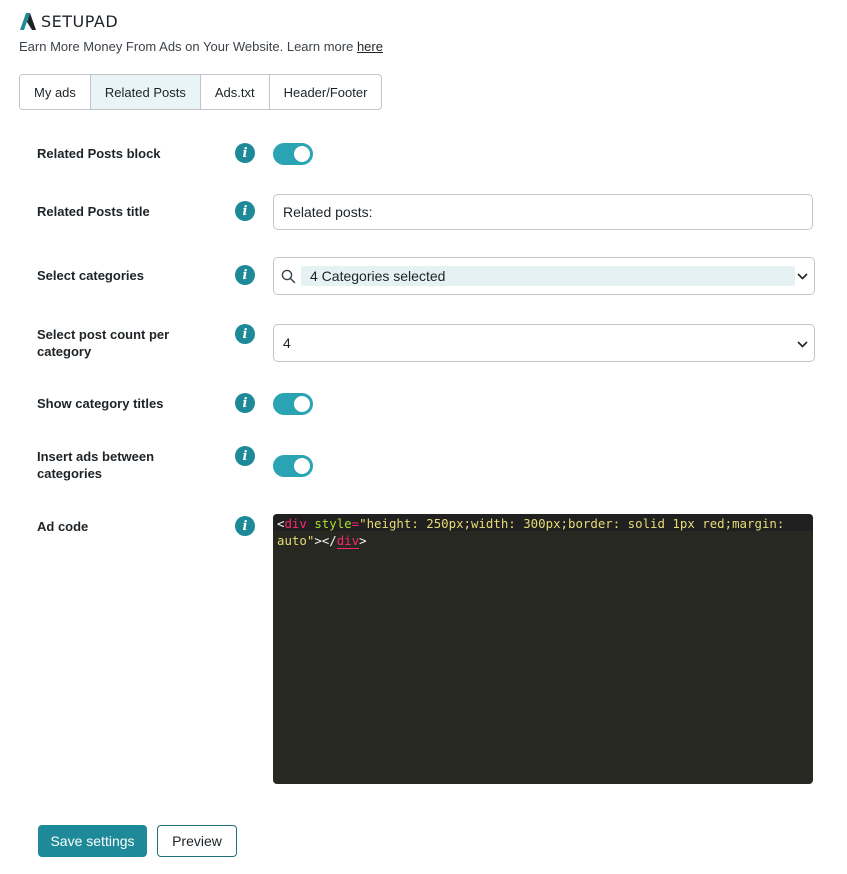 Image resolution: width=847 pixels, height=874 pixels. Describe the element at coordinates (293, 466) in the screenshot. I see `insert-ads-between-toggle` at that location.